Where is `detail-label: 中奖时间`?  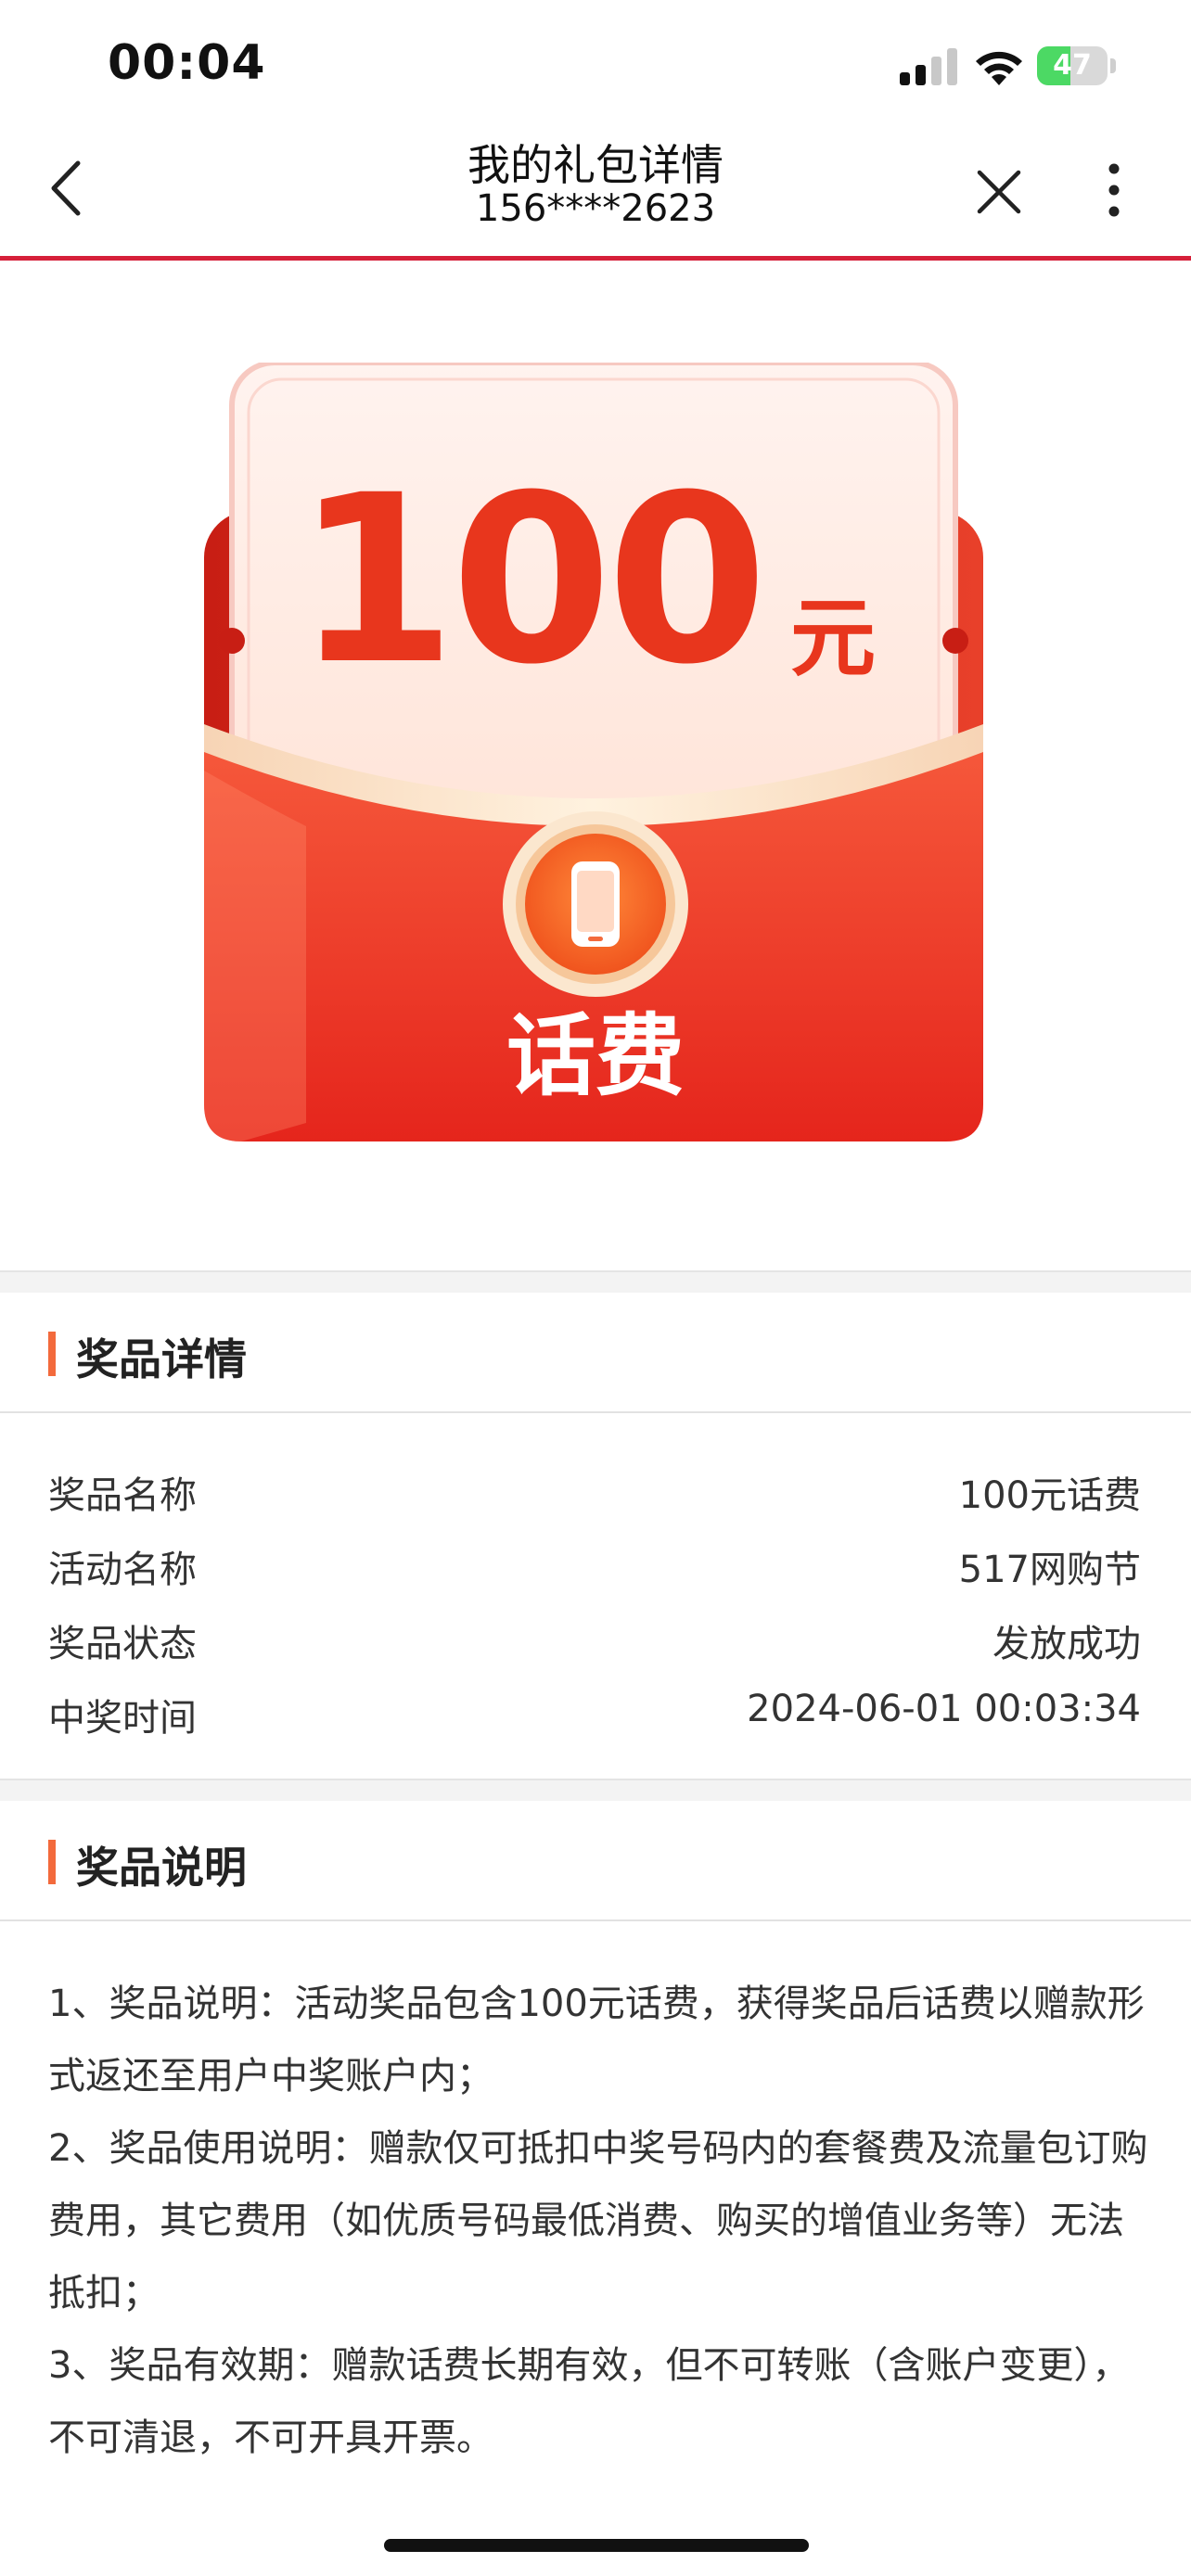
detail-label: 中奖时间 is located at coordinates (122, 1719).